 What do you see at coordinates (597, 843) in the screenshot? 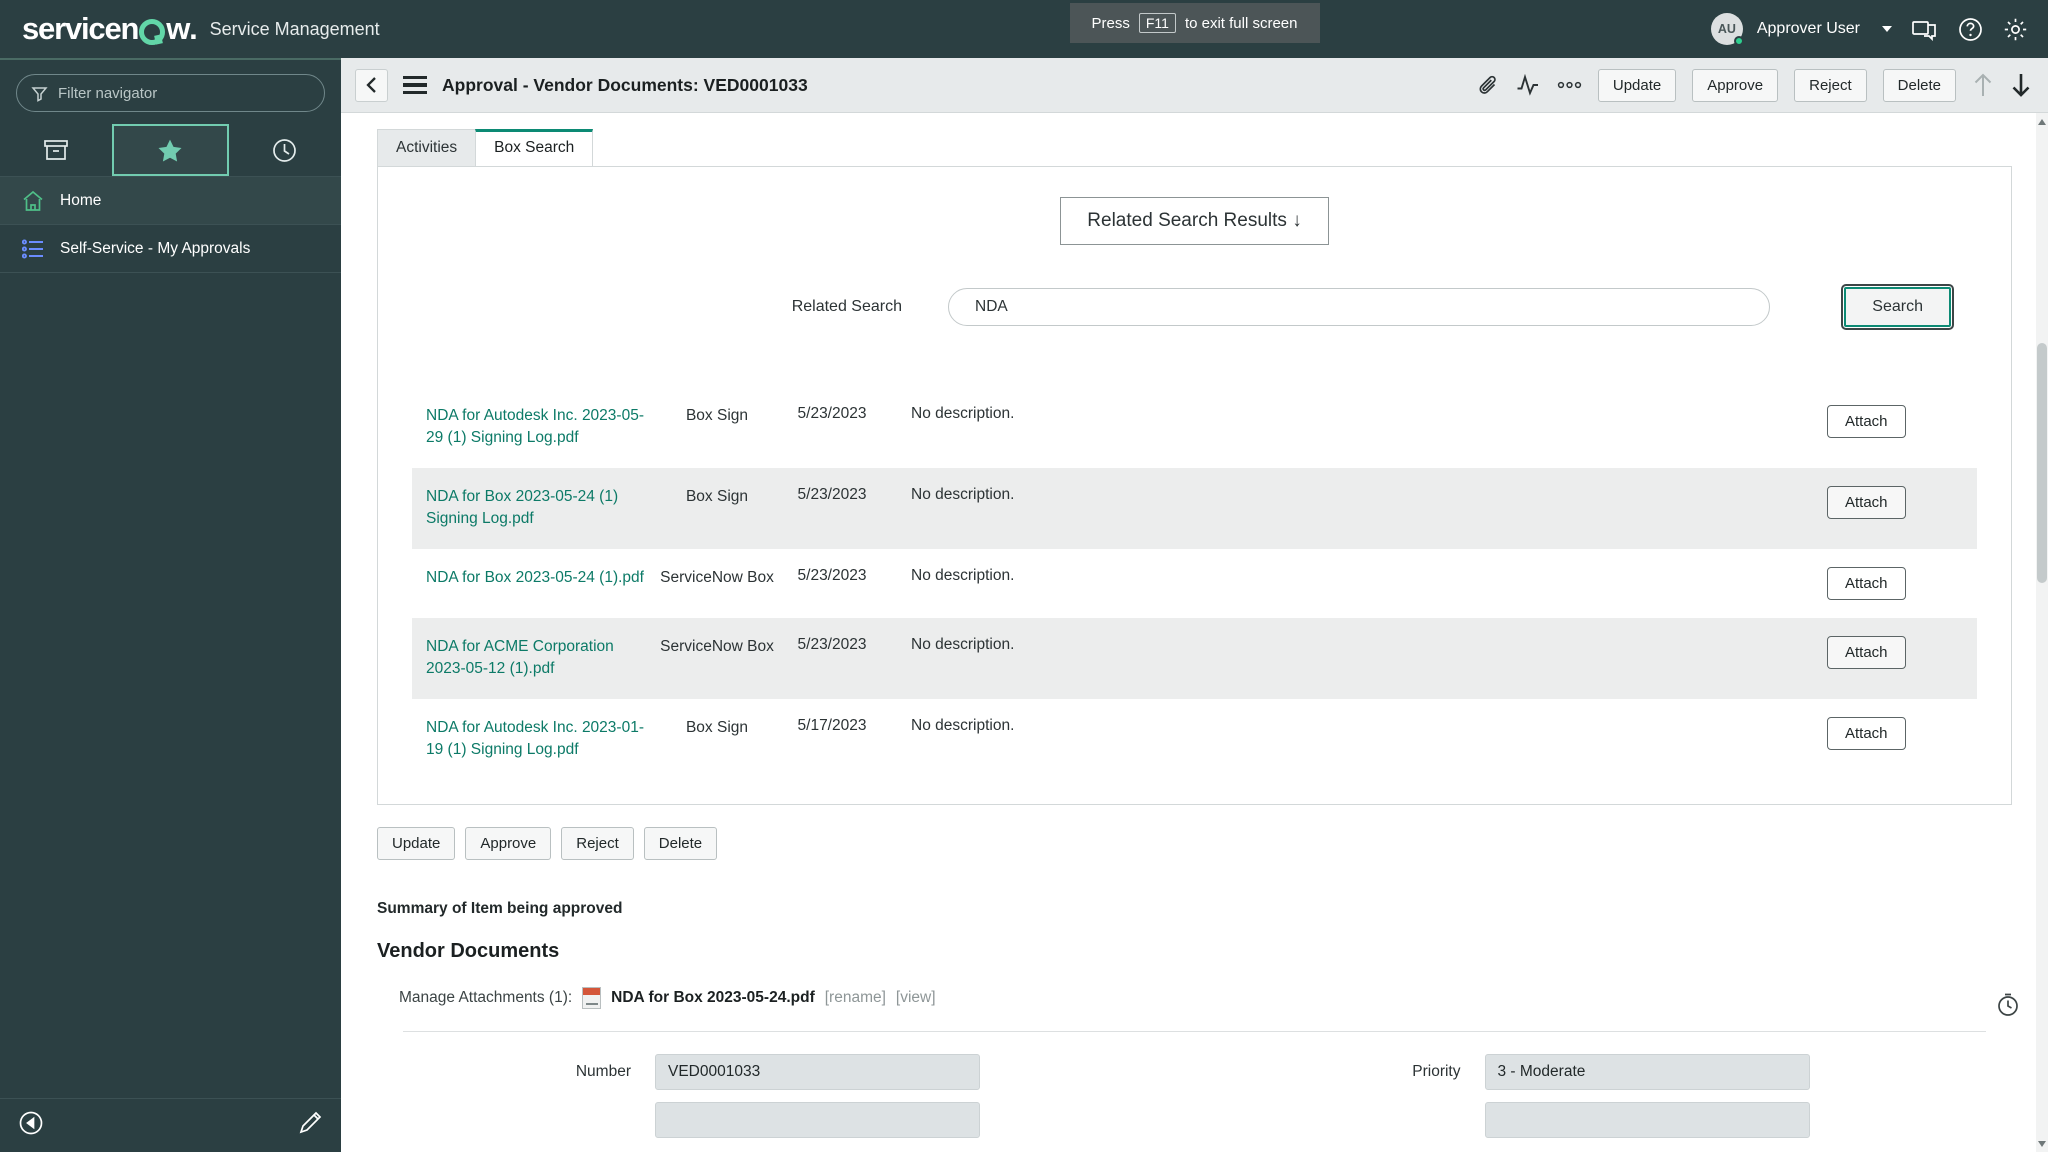
I see `reject-button: Reject` at bounding box center [597, 843].